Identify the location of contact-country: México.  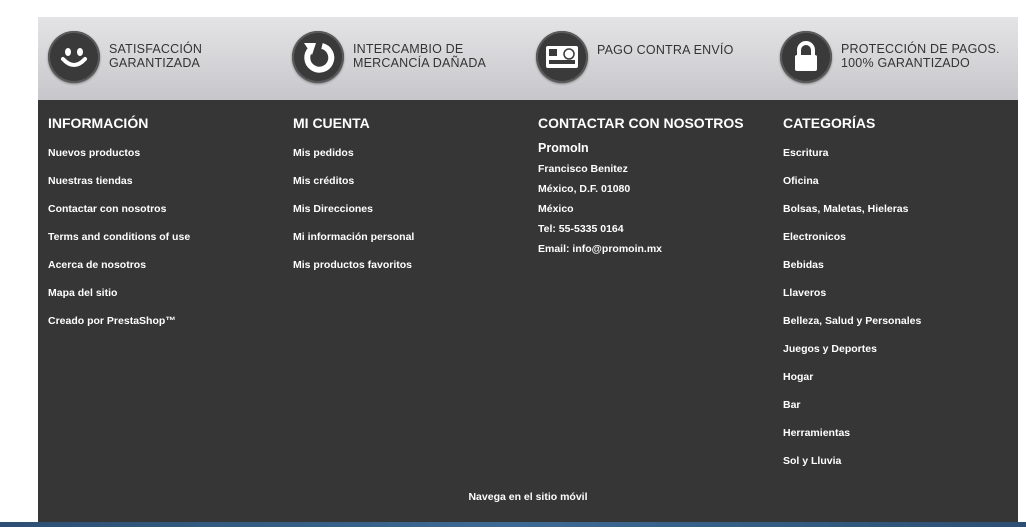
(556, 209).